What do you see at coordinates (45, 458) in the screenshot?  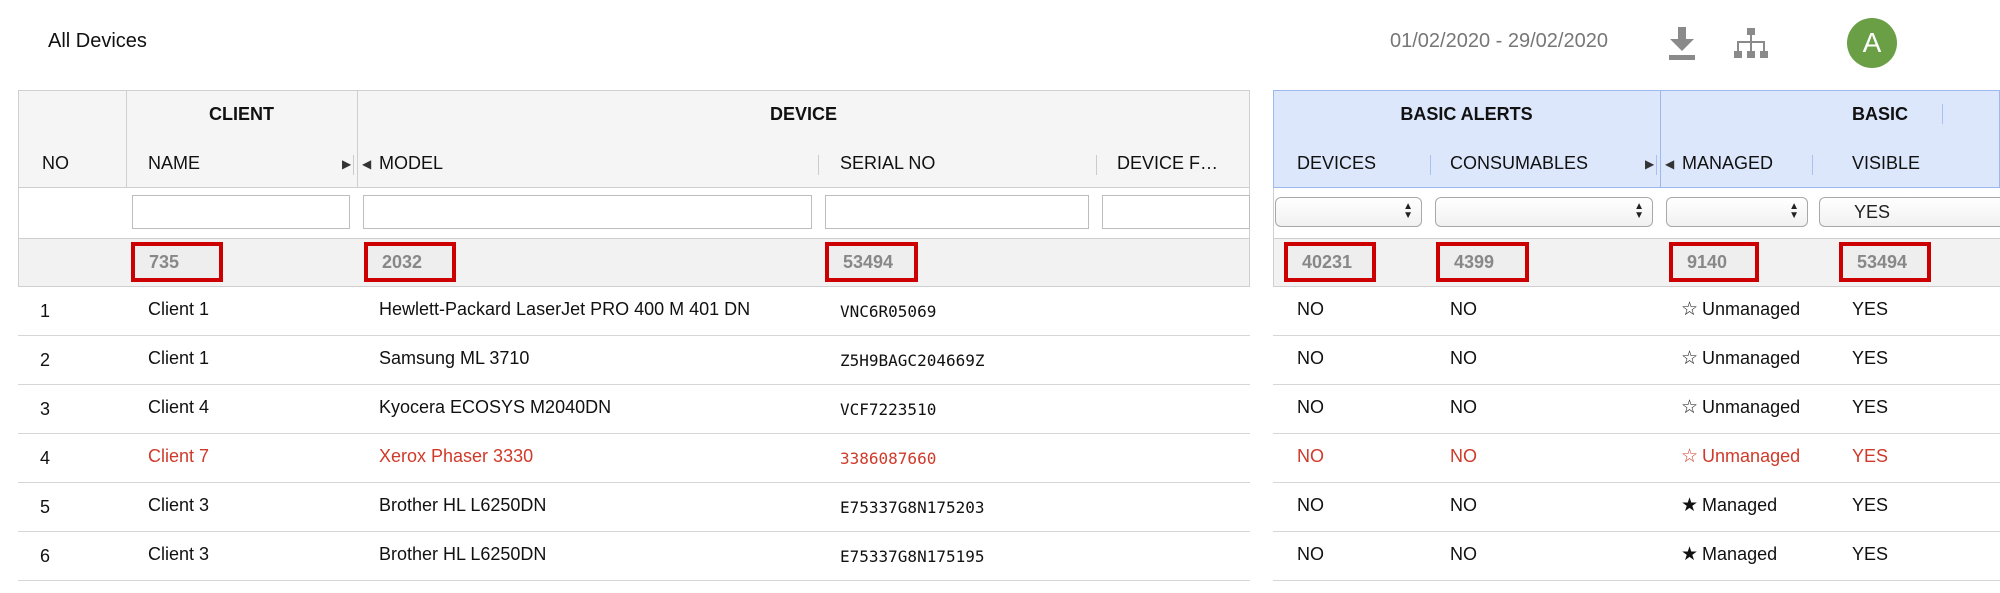 I see `row-number: 4` at bounding box center [45, 458].